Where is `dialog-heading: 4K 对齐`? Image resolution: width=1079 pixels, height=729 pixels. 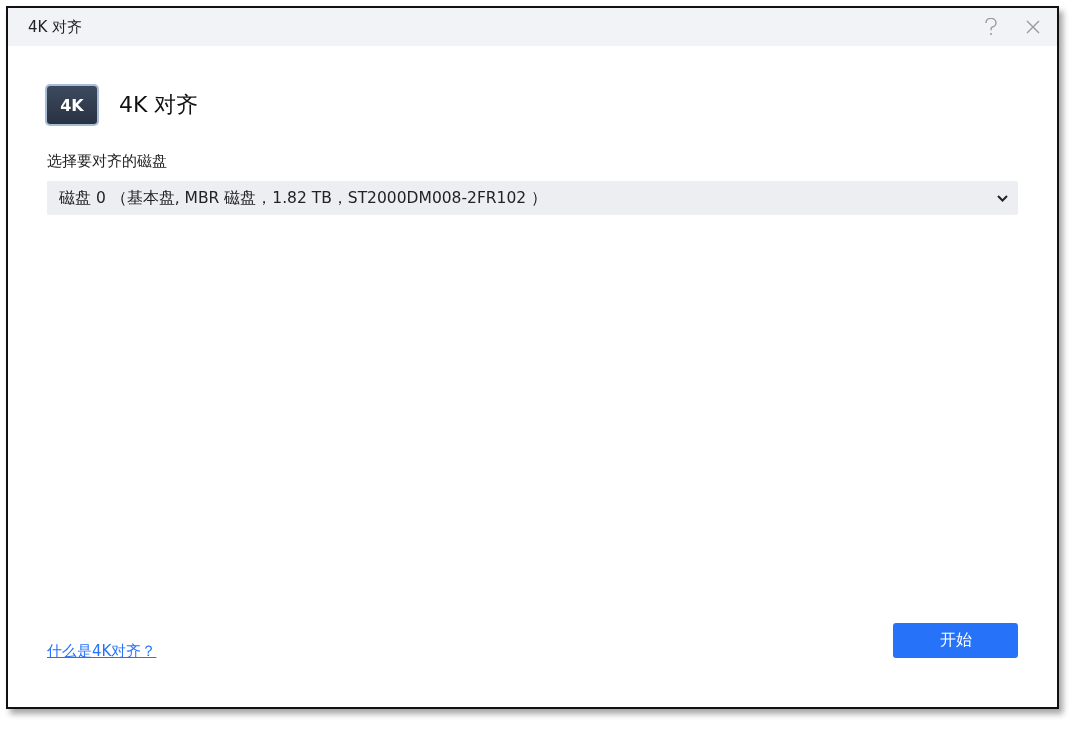
dialog-heading: 4K 对齐 is located at coordinates (159, 105).